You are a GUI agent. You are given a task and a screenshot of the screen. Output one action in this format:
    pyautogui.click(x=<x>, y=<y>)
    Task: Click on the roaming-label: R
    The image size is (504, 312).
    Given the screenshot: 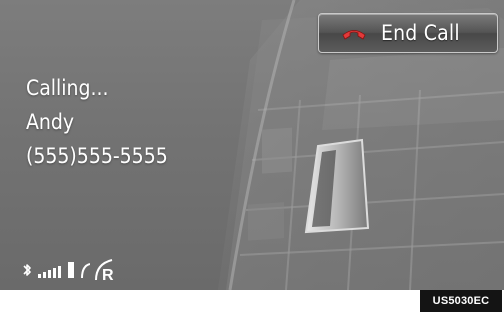 What is the action you would take?
    pyautogui.click(x=108, y=274)
    